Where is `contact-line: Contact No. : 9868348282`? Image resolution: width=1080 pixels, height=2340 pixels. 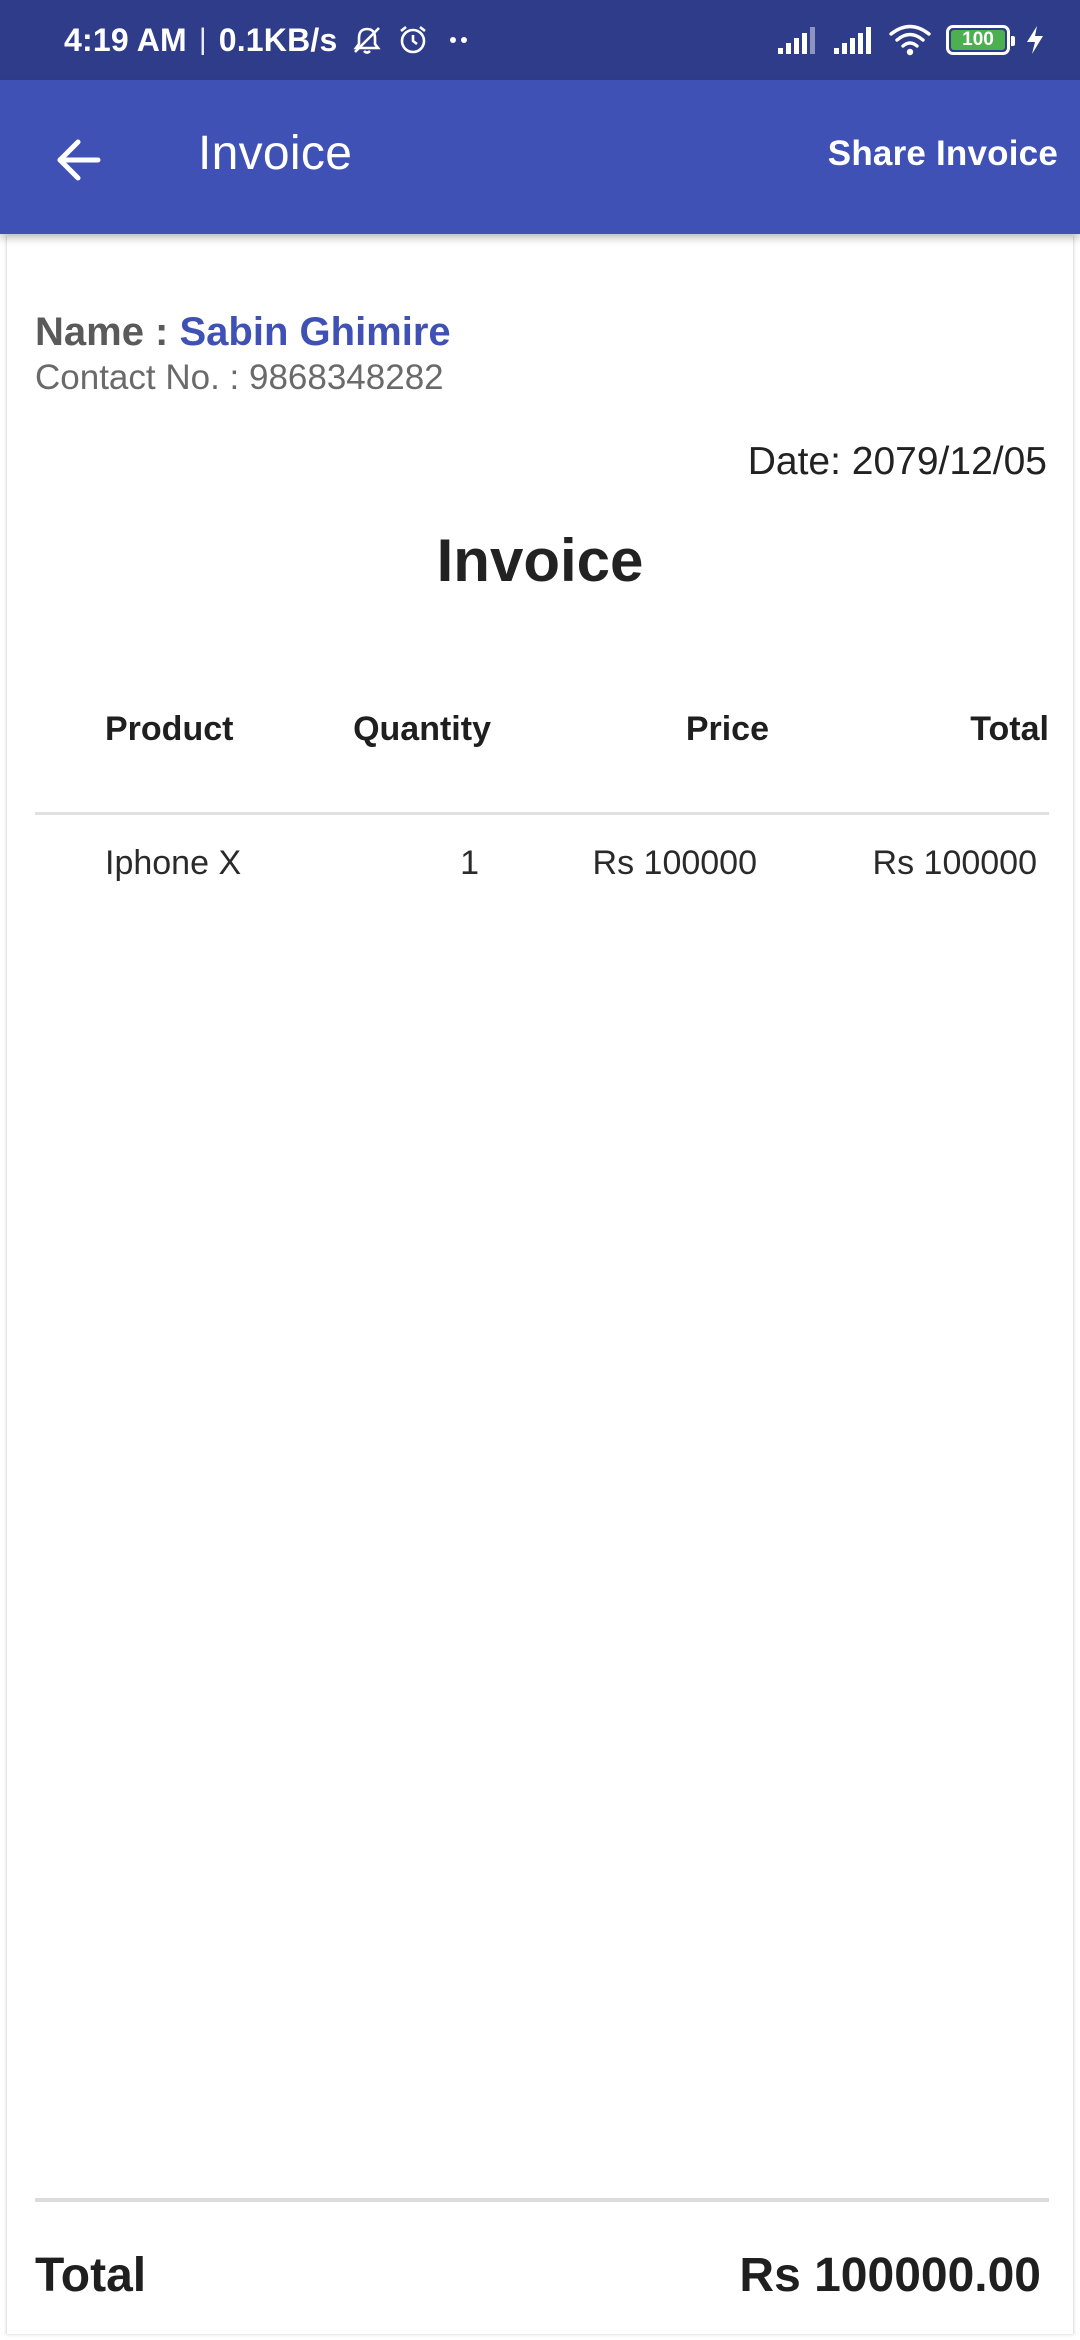
contact-line: Contact No. : 9868348282 is located at coordinates (239, 378).